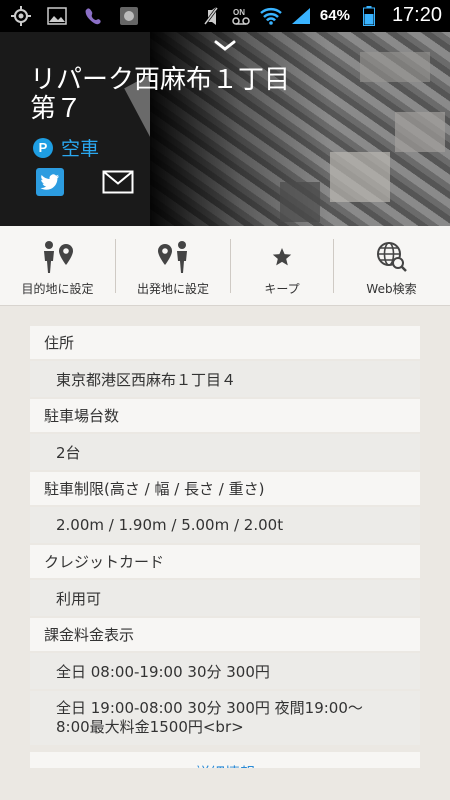 This screenshot has height=800, width=450. Describe the element at coordinates (80, 149) in the screenshot. I see `vacancy-text: 空車` at that location.